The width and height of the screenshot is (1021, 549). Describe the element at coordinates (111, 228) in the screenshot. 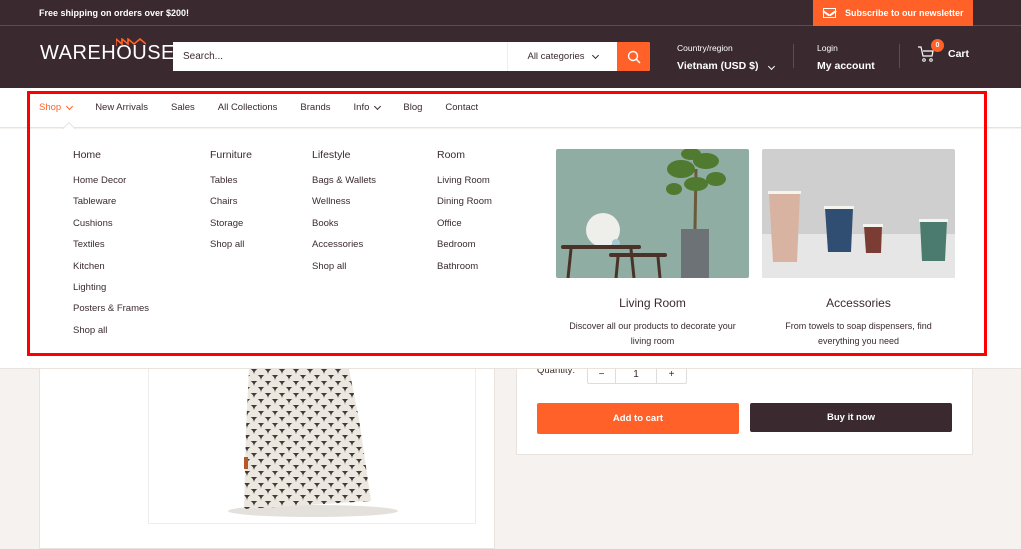

I see `menu-link: Cushions` at that location.